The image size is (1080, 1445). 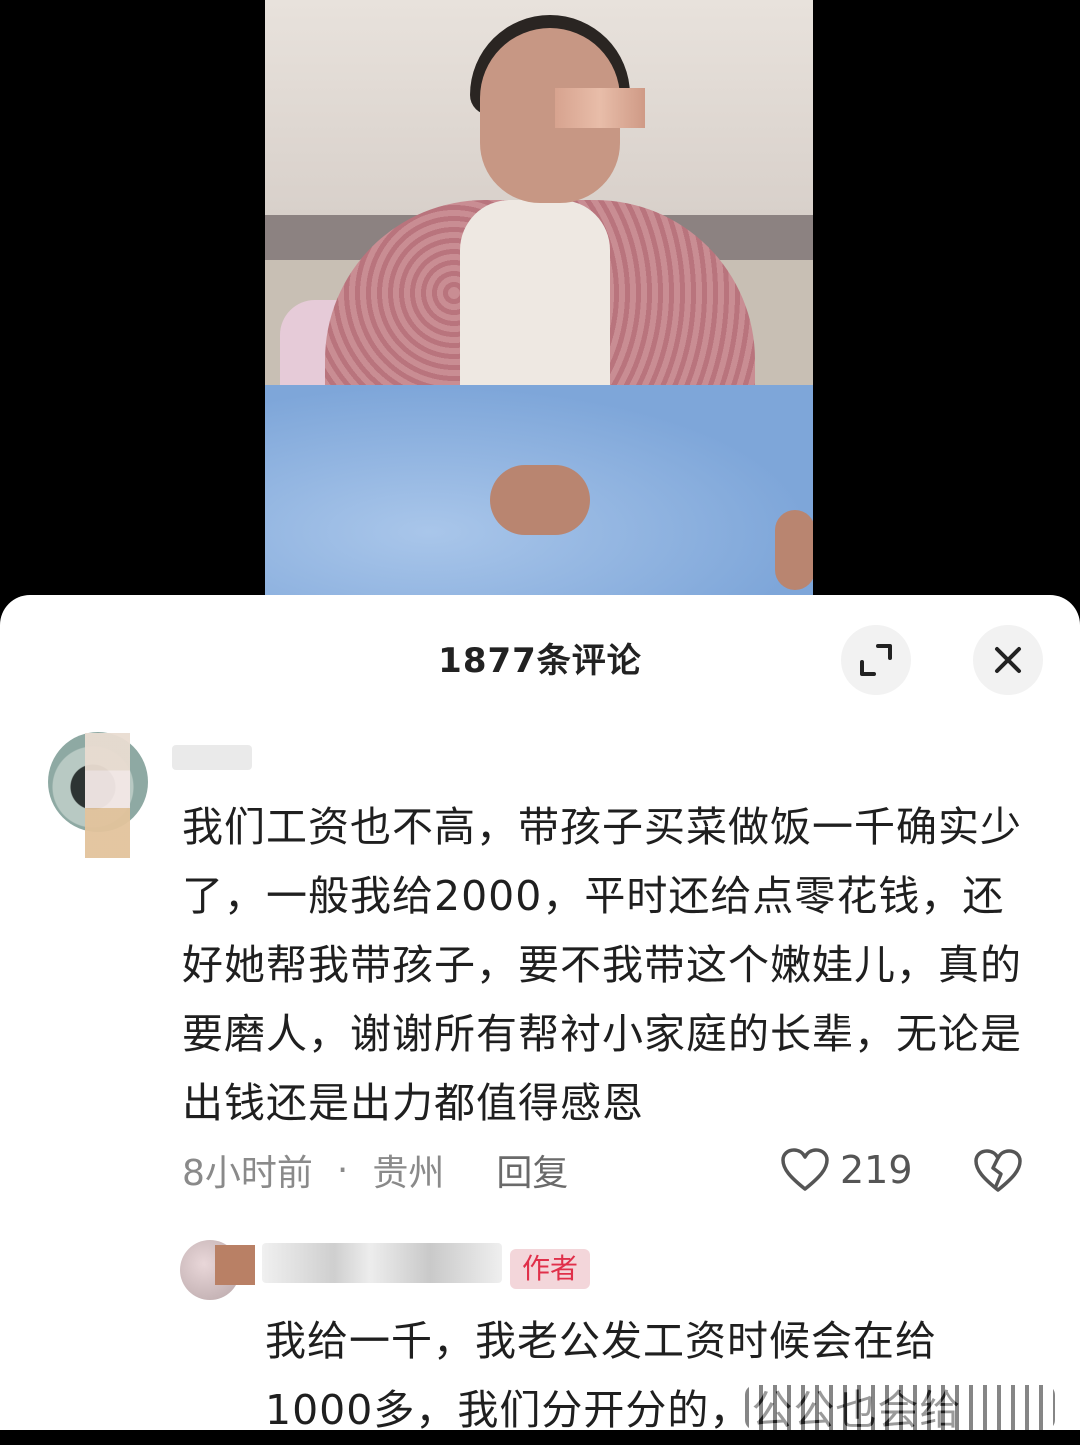 I want to click on comment-time: 8小时前, so click(x=247, y=1173).